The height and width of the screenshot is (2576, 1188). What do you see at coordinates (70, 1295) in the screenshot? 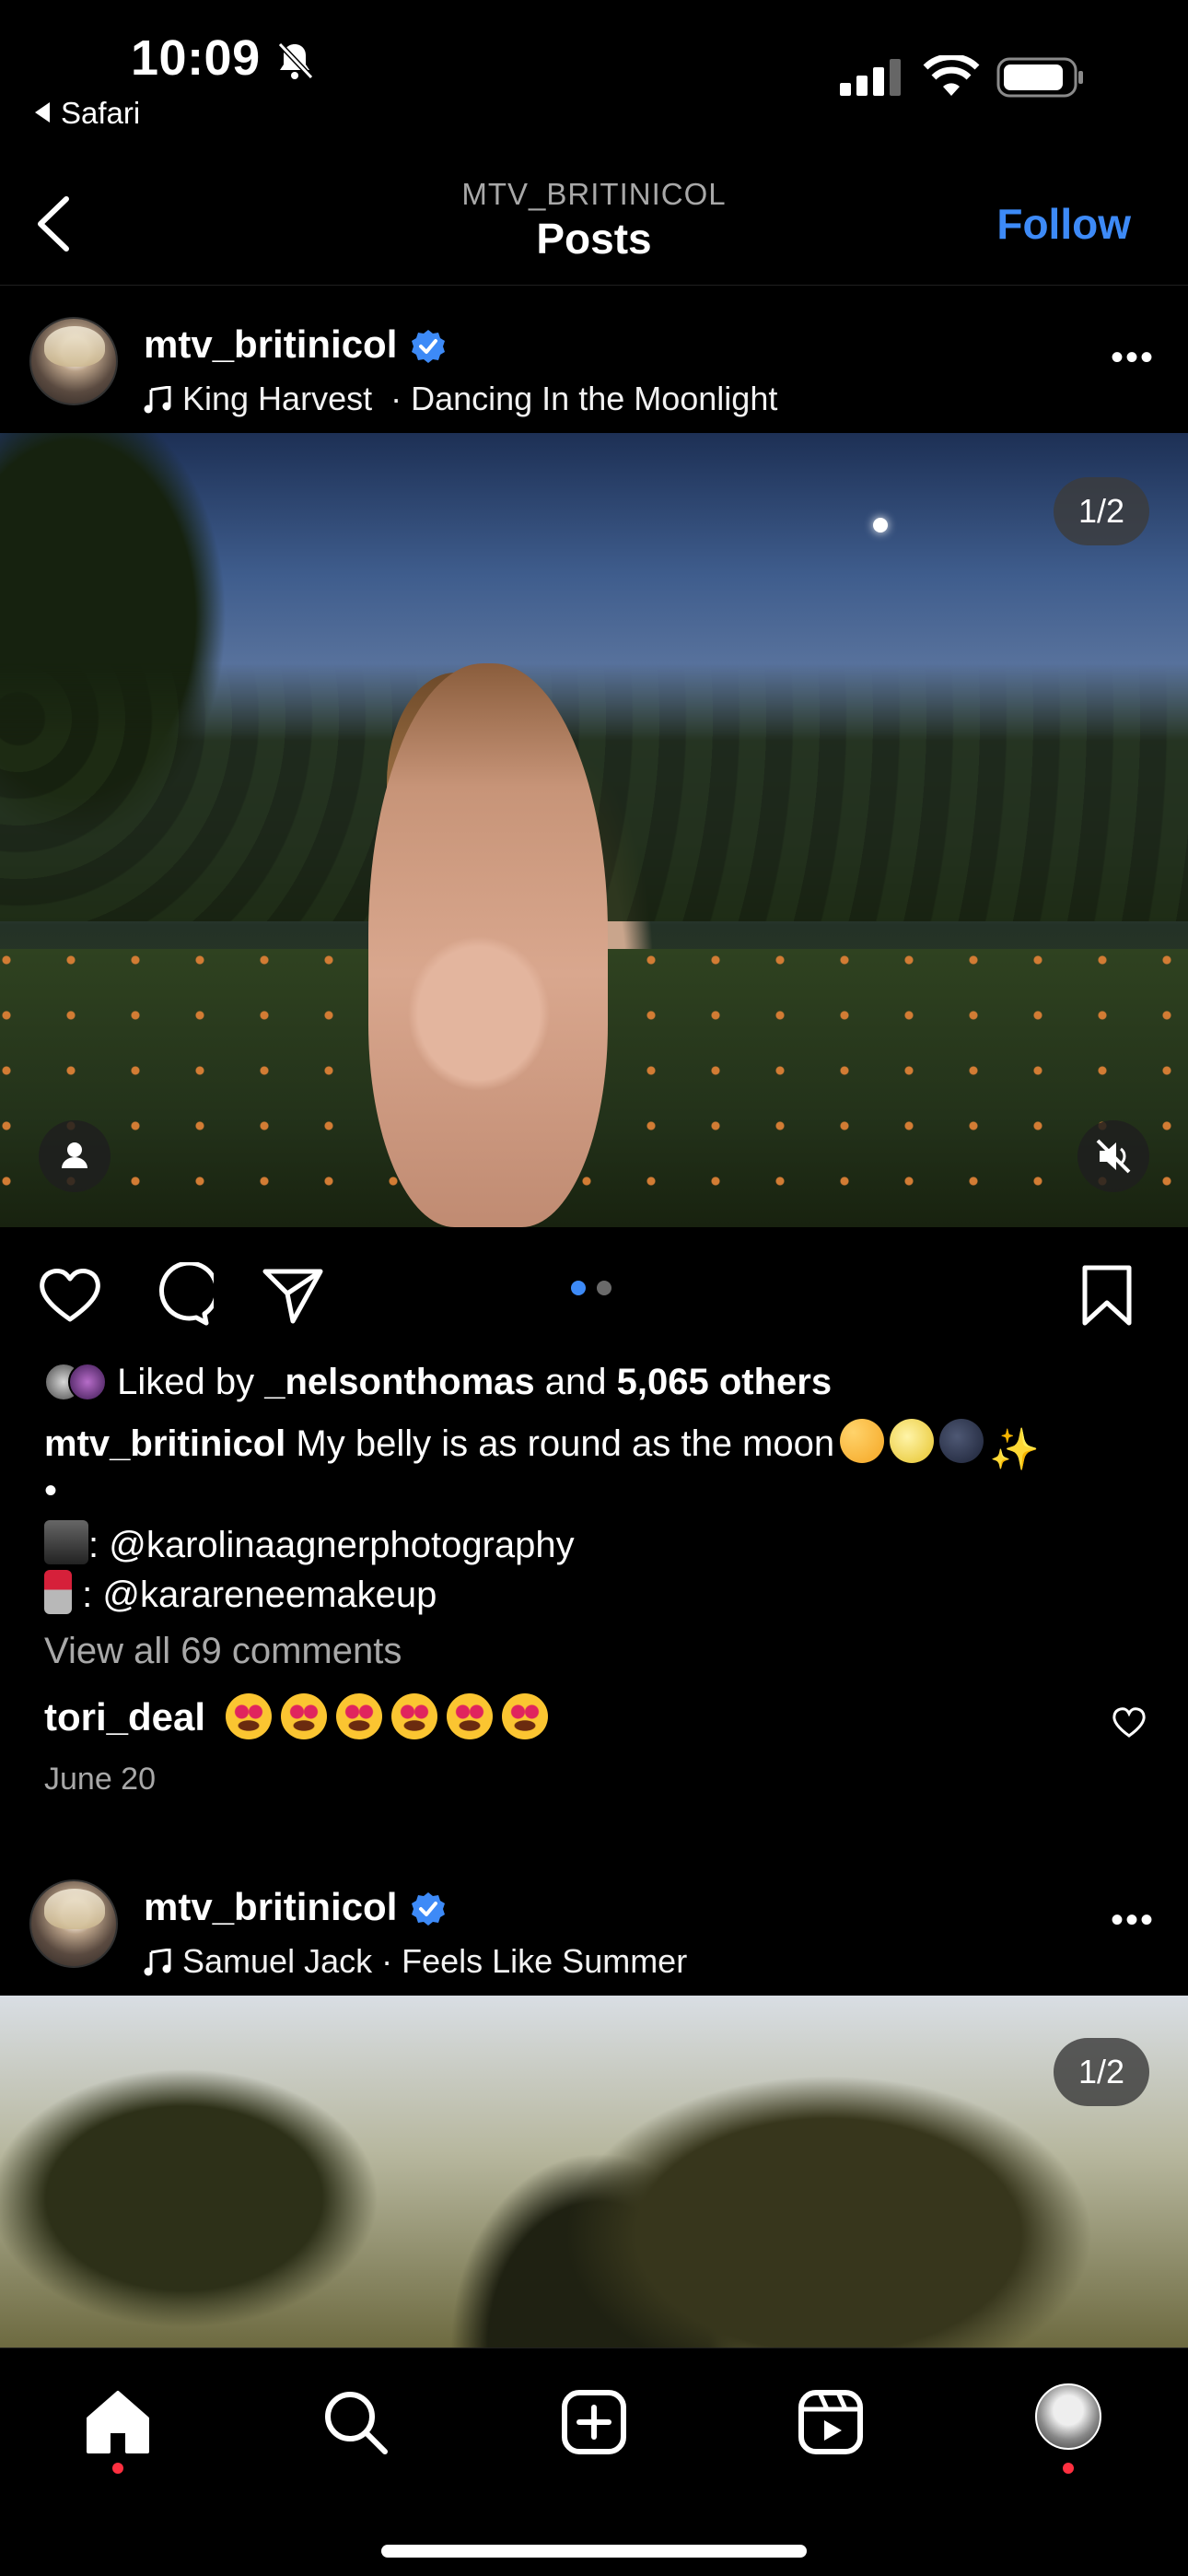
I see `heart-icon` at bounding box center [70, 1295].